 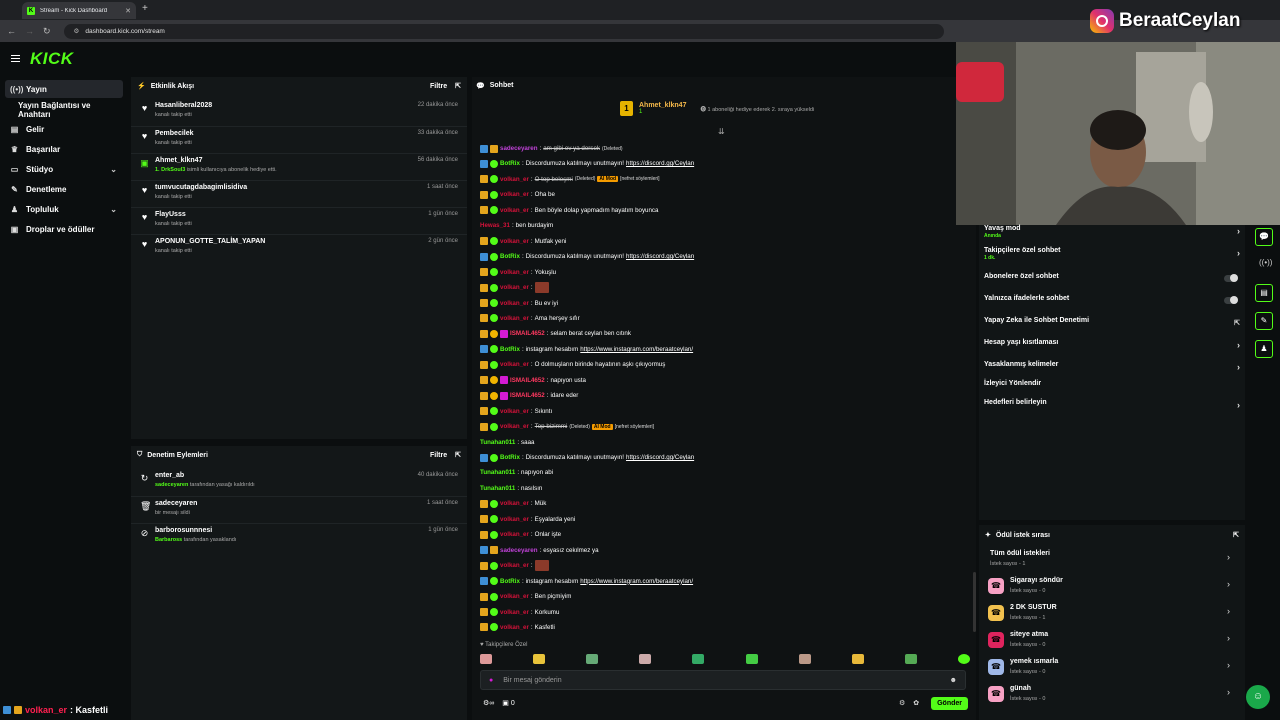 I want to click on support-chat-icon: ☺, so click(x=1258, y=697).